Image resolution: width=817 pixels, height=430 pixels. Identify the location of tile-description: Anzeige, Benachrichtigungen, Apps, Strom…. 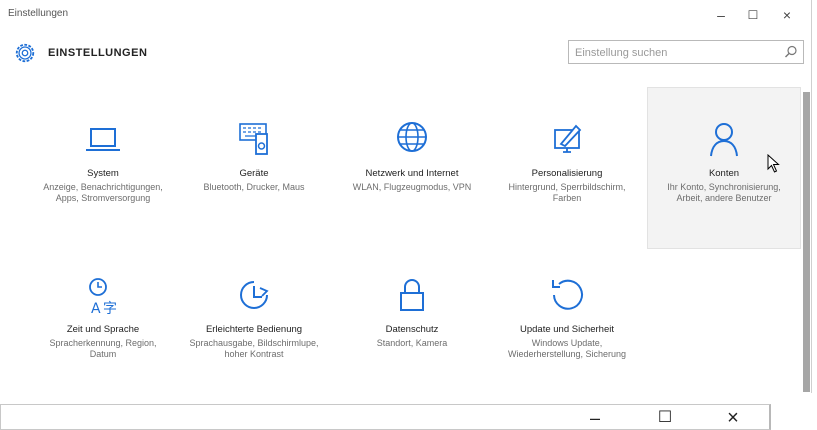
(103, 192).